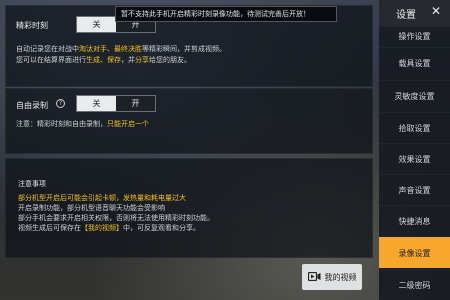  Describe the element at coordinates (414, 220) in the screenshot. I see `sidebar-item-quick-messages: 快捷消息` at that location.